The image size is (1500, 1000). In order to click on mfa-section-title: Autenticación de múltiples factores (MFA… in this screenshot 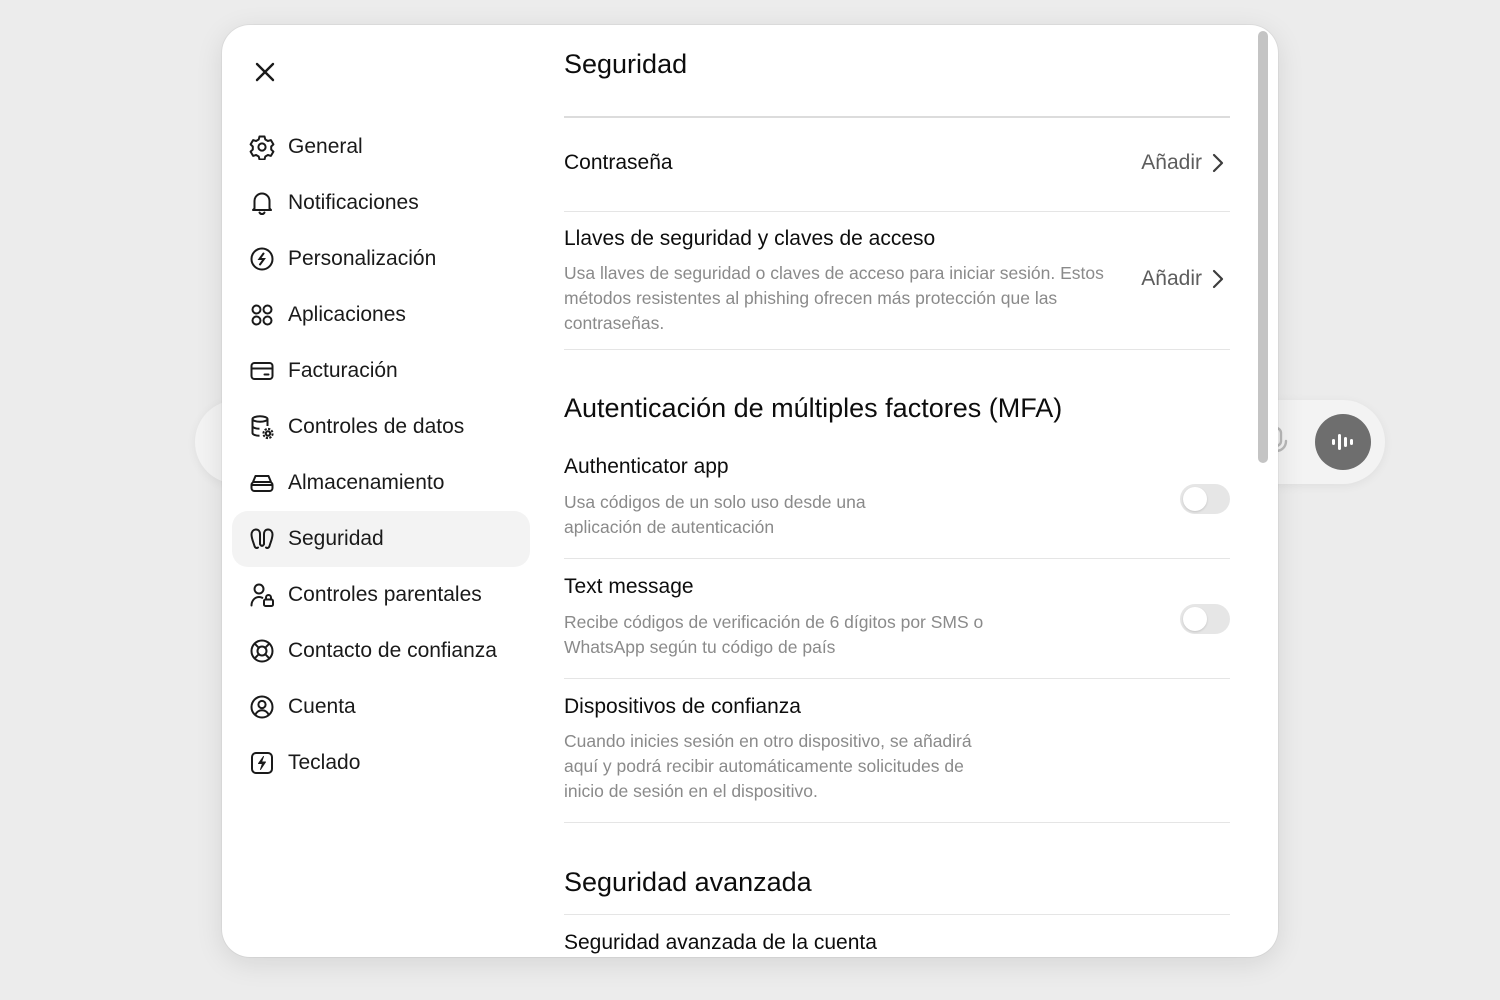, I will do `click(813, 408)`.